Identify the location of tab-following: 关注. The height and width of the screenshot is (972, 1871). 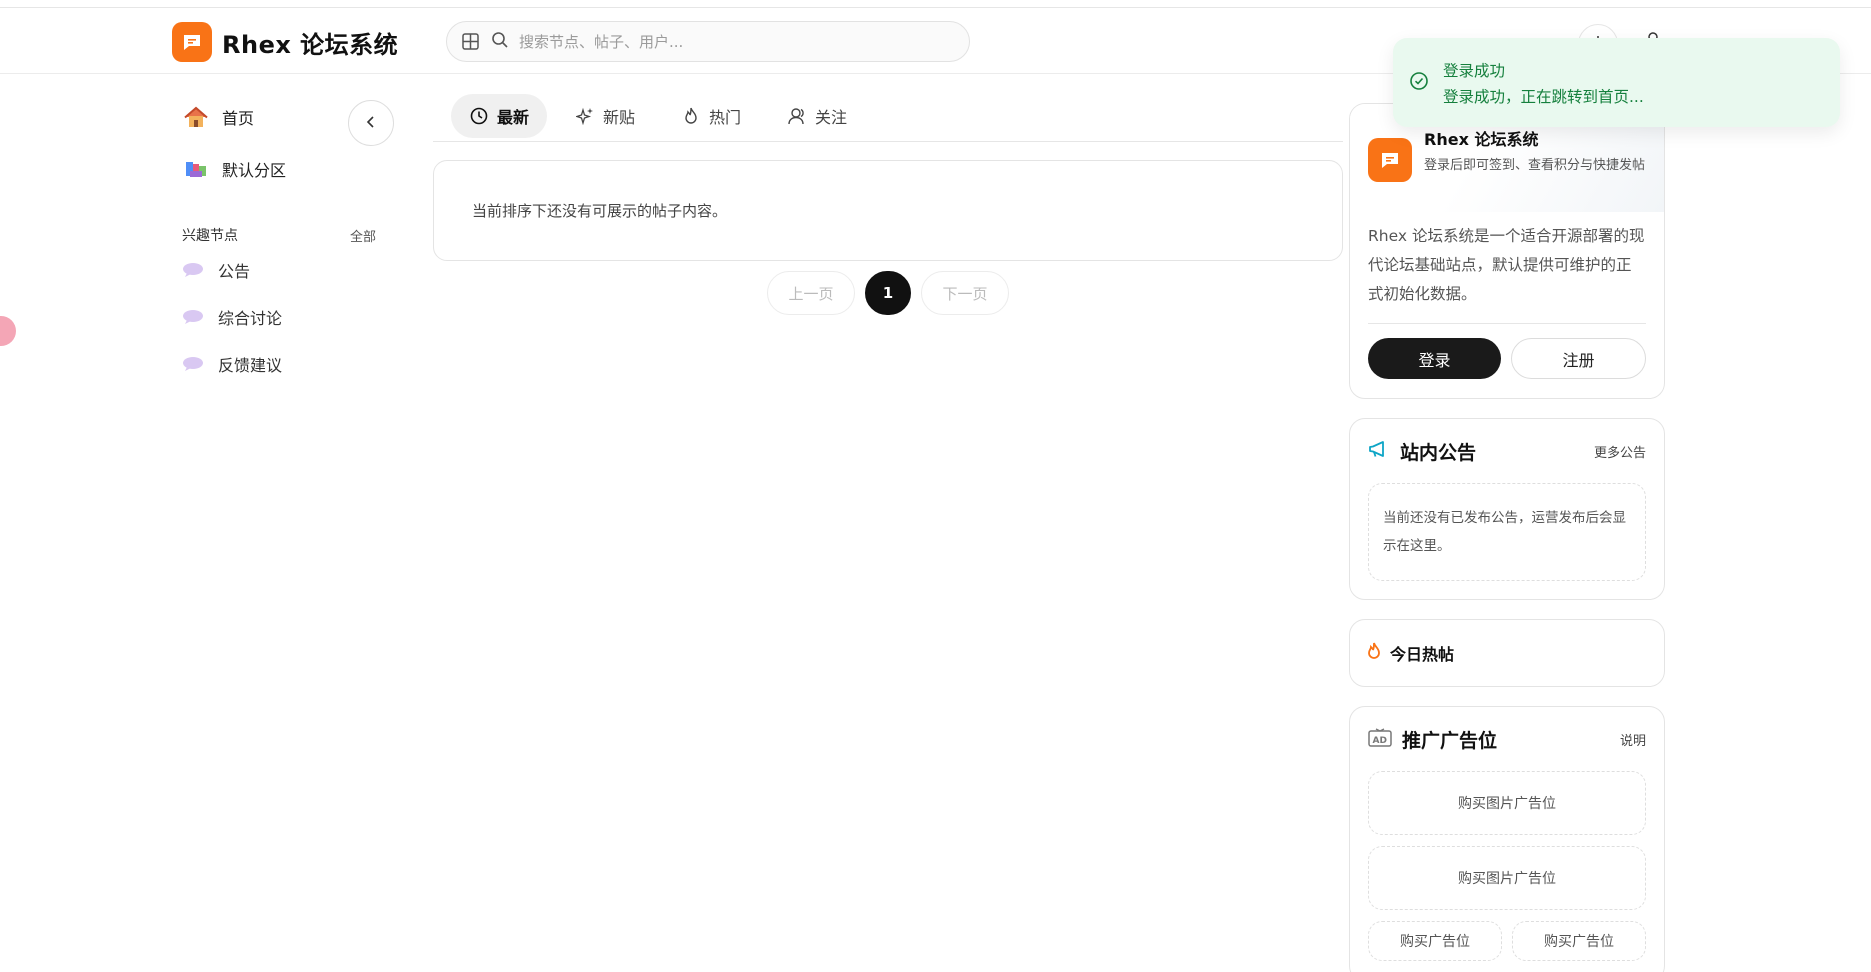
(817, 116).